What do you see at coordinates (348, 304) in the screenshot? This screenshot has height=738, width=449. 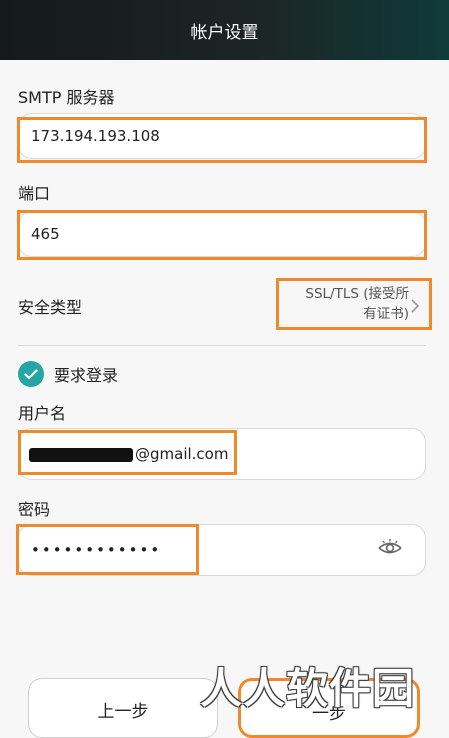 I see `security-type-value: SSL/TLS (接受所 有证书)` at bounding box center [348, 304].